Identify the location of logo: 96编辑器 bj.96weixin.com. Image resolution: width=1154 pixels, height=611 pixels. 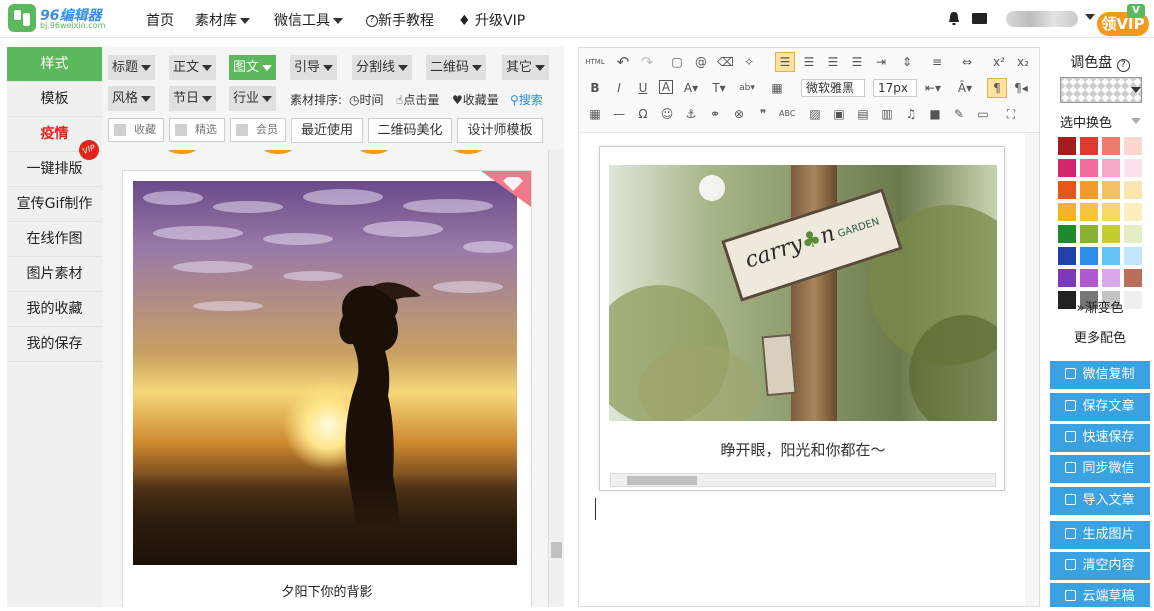
(58, 18).